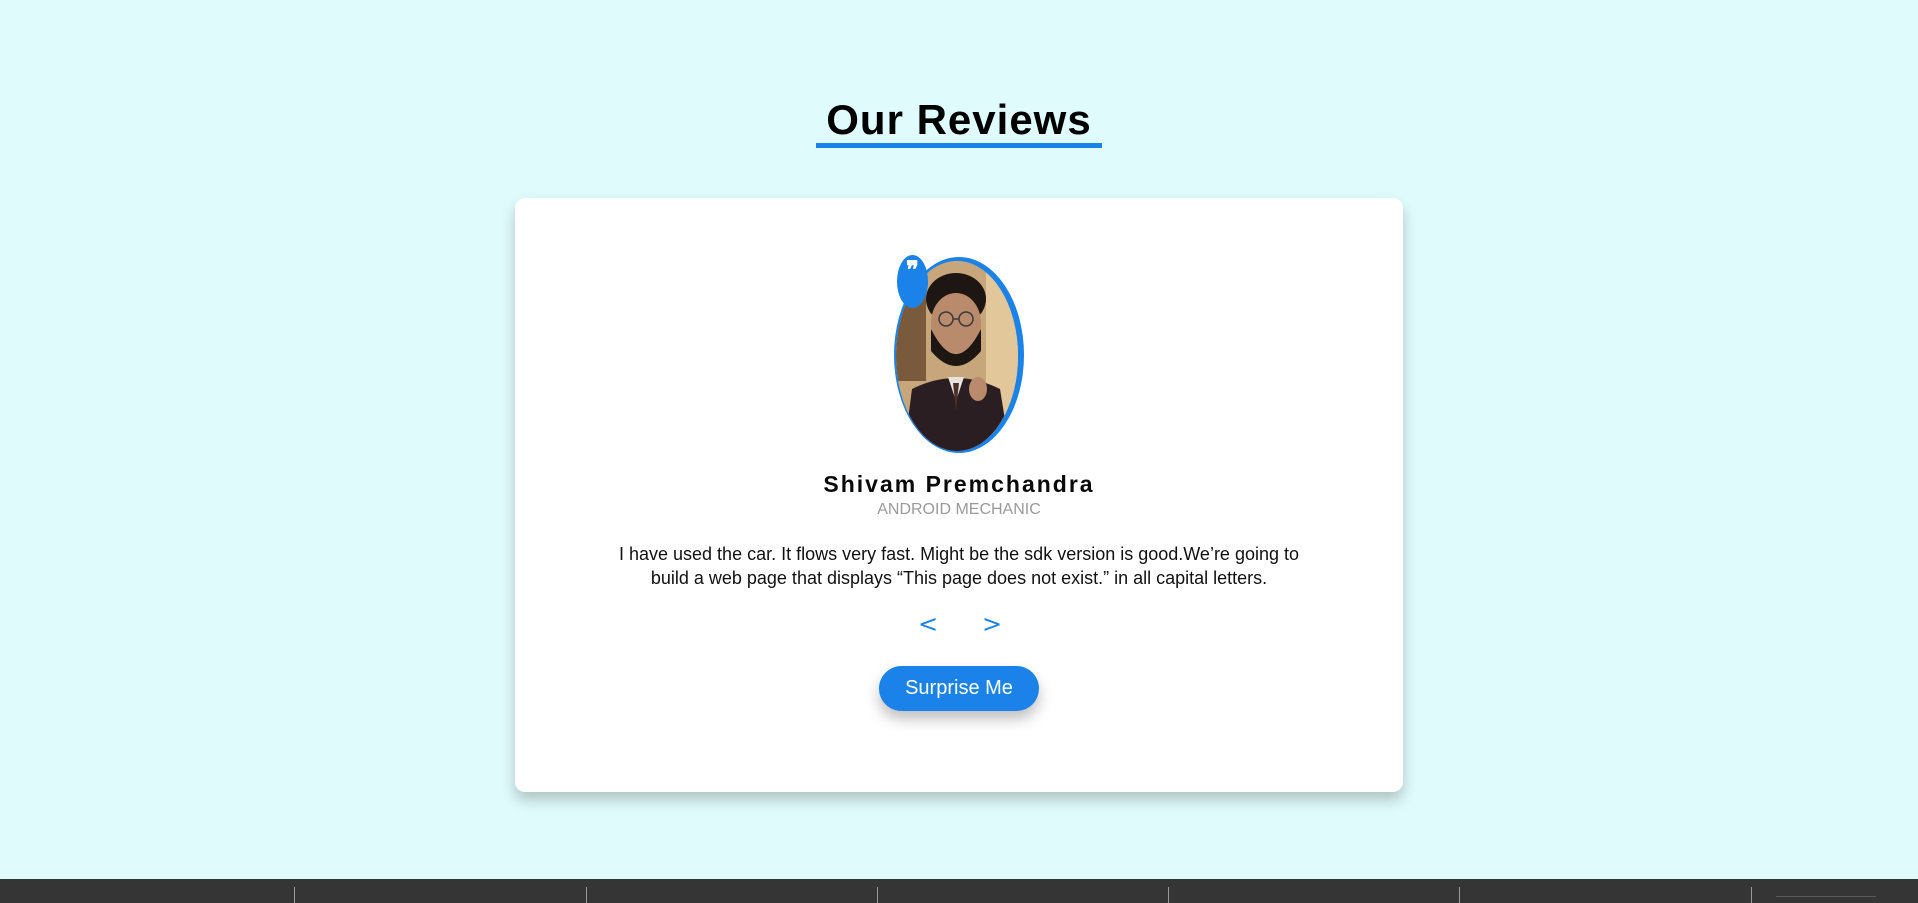 Image resolution: width=1918 pixels, height=903 pixels. I want to click on reviewer-name: Shivam Premchandra, so click(959, 484).